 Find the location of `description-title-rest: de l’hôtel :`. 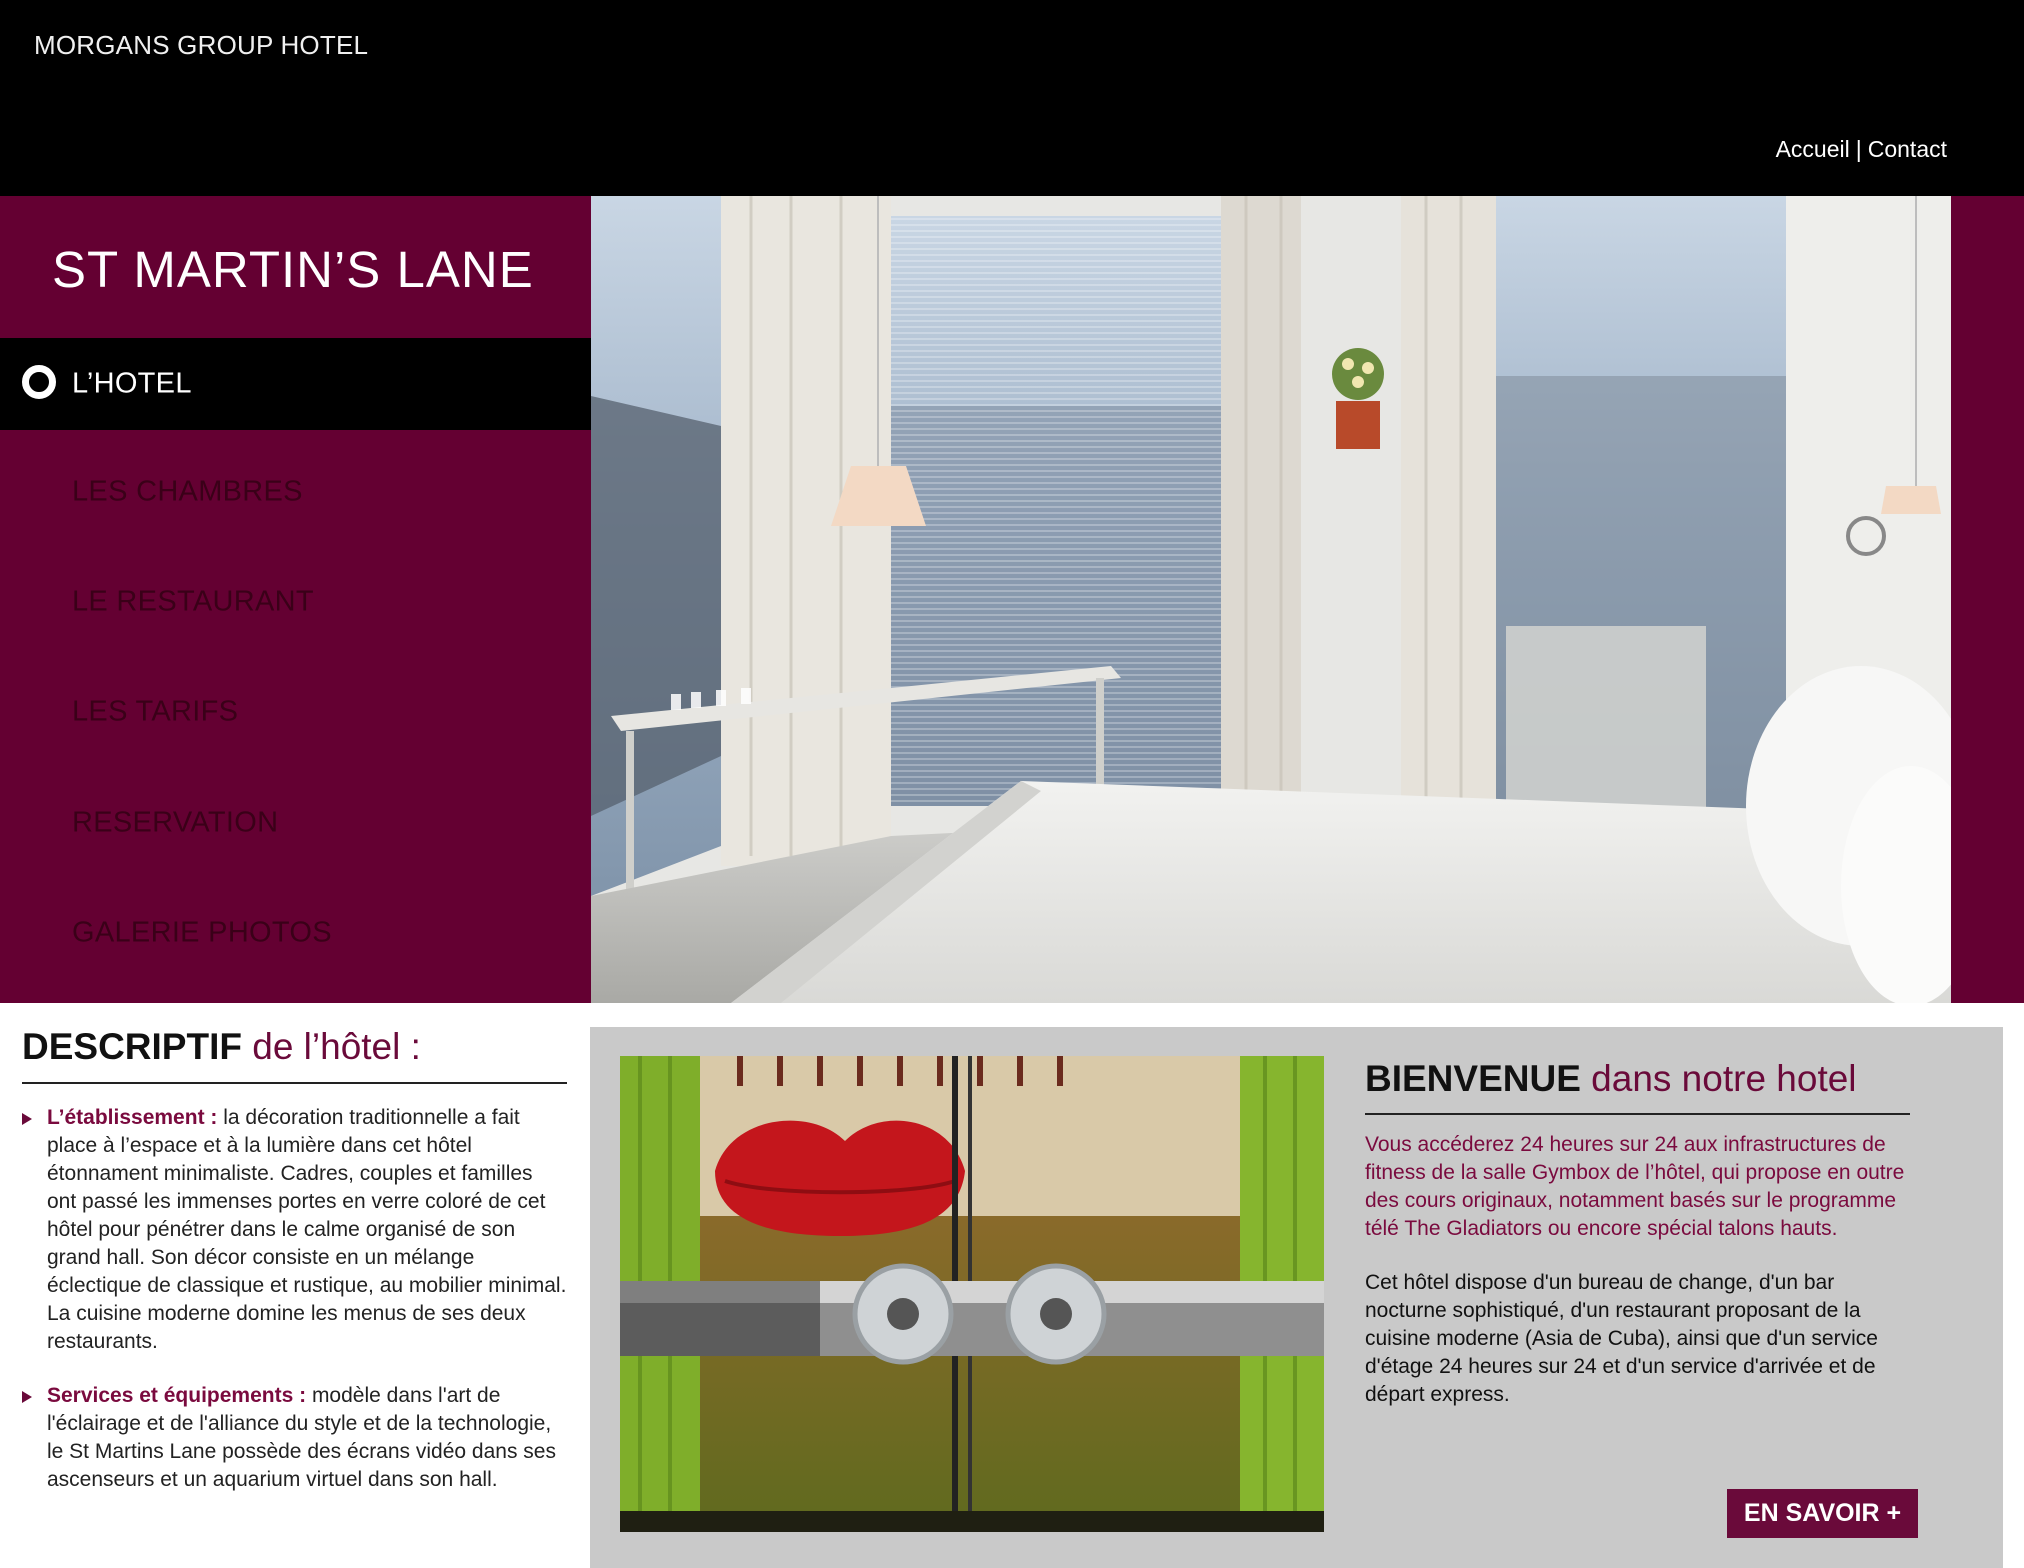

description-title-rest: de l’hôtel : is located at coordinates (336, 1046).